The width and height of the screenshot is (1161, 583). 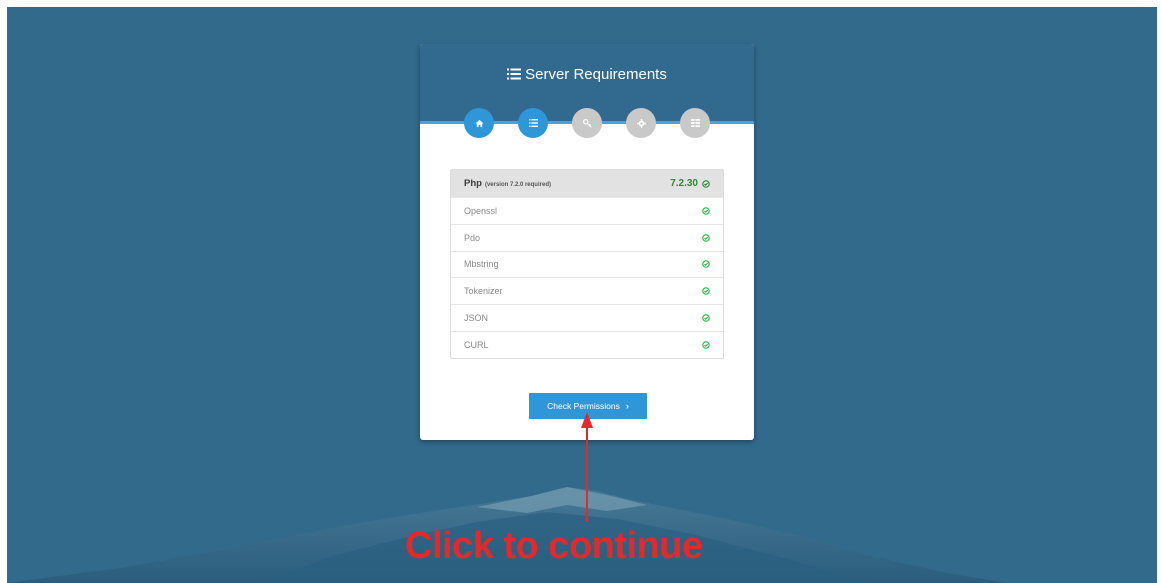 I want to click on requirement-row: CURL, so click(x=587, y=344).